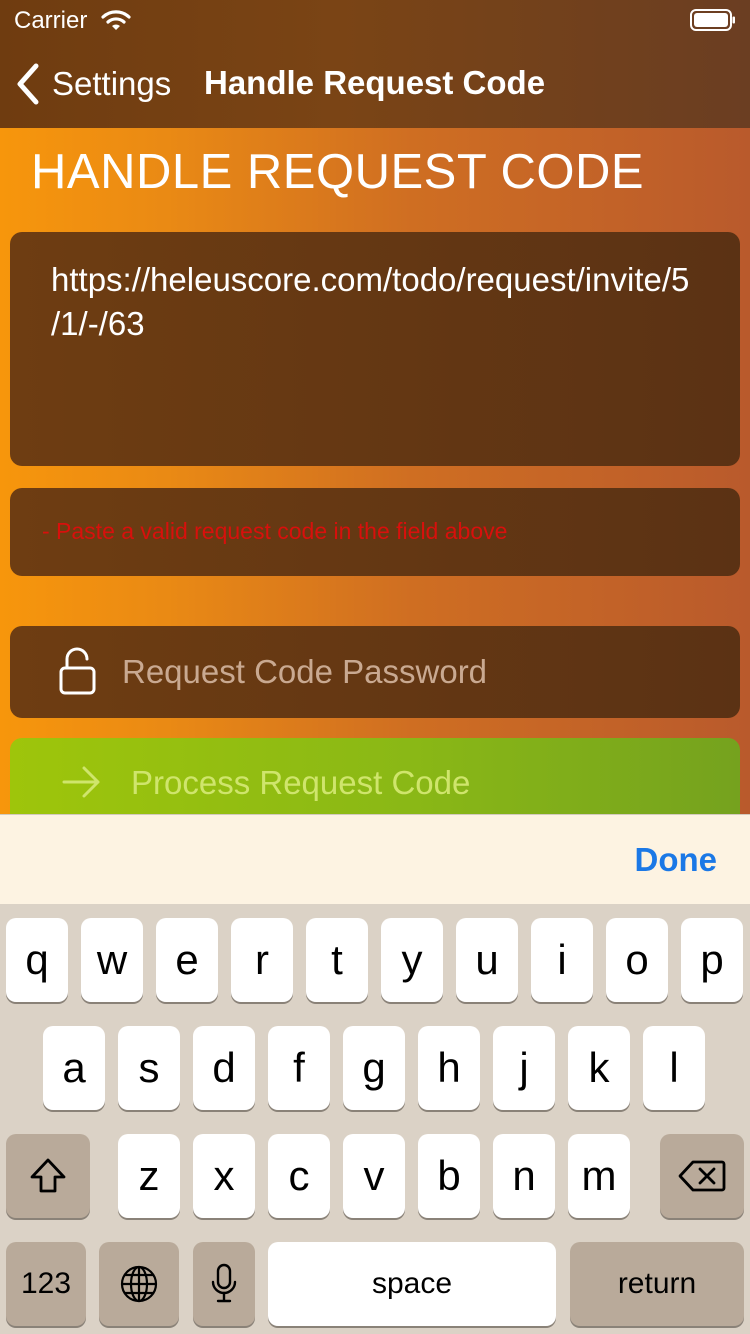 The height and width of the screenshot is (1334, 750). What do you see at coordinates (374, 1068) in the screenshot?
I see `key-g: g` at bounding box center [374, 1068].